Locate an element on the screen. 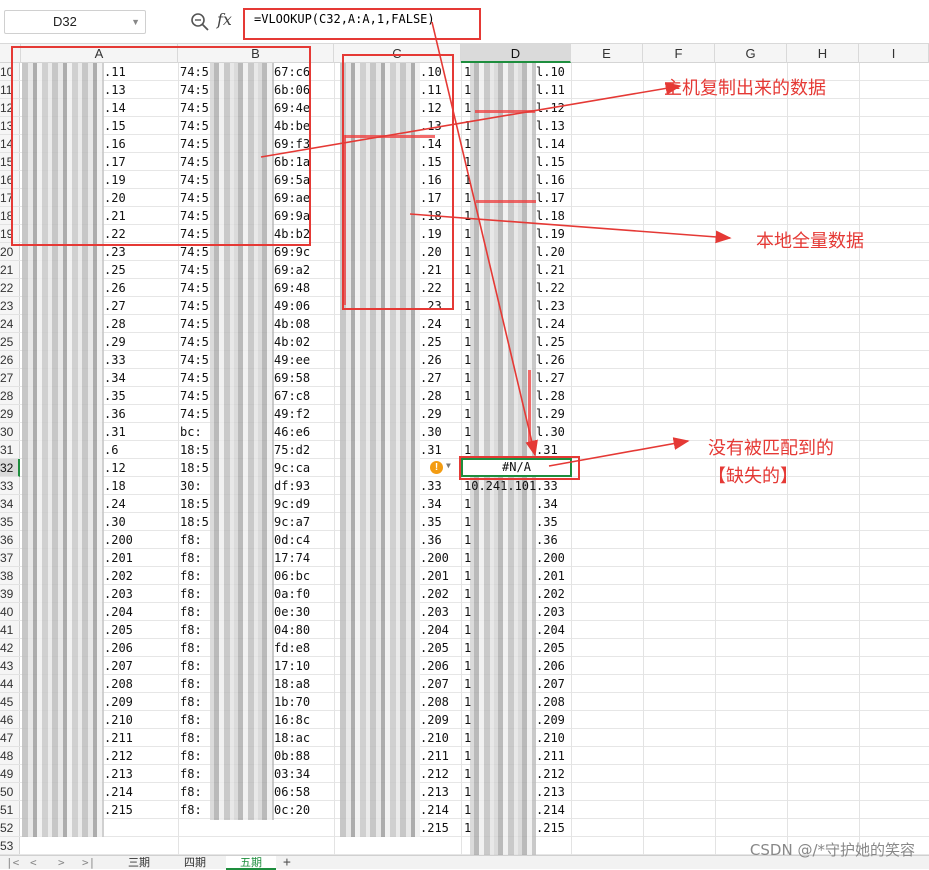 The image size is (929, 870). column-header-f: F is located at coordinates (679, 53).